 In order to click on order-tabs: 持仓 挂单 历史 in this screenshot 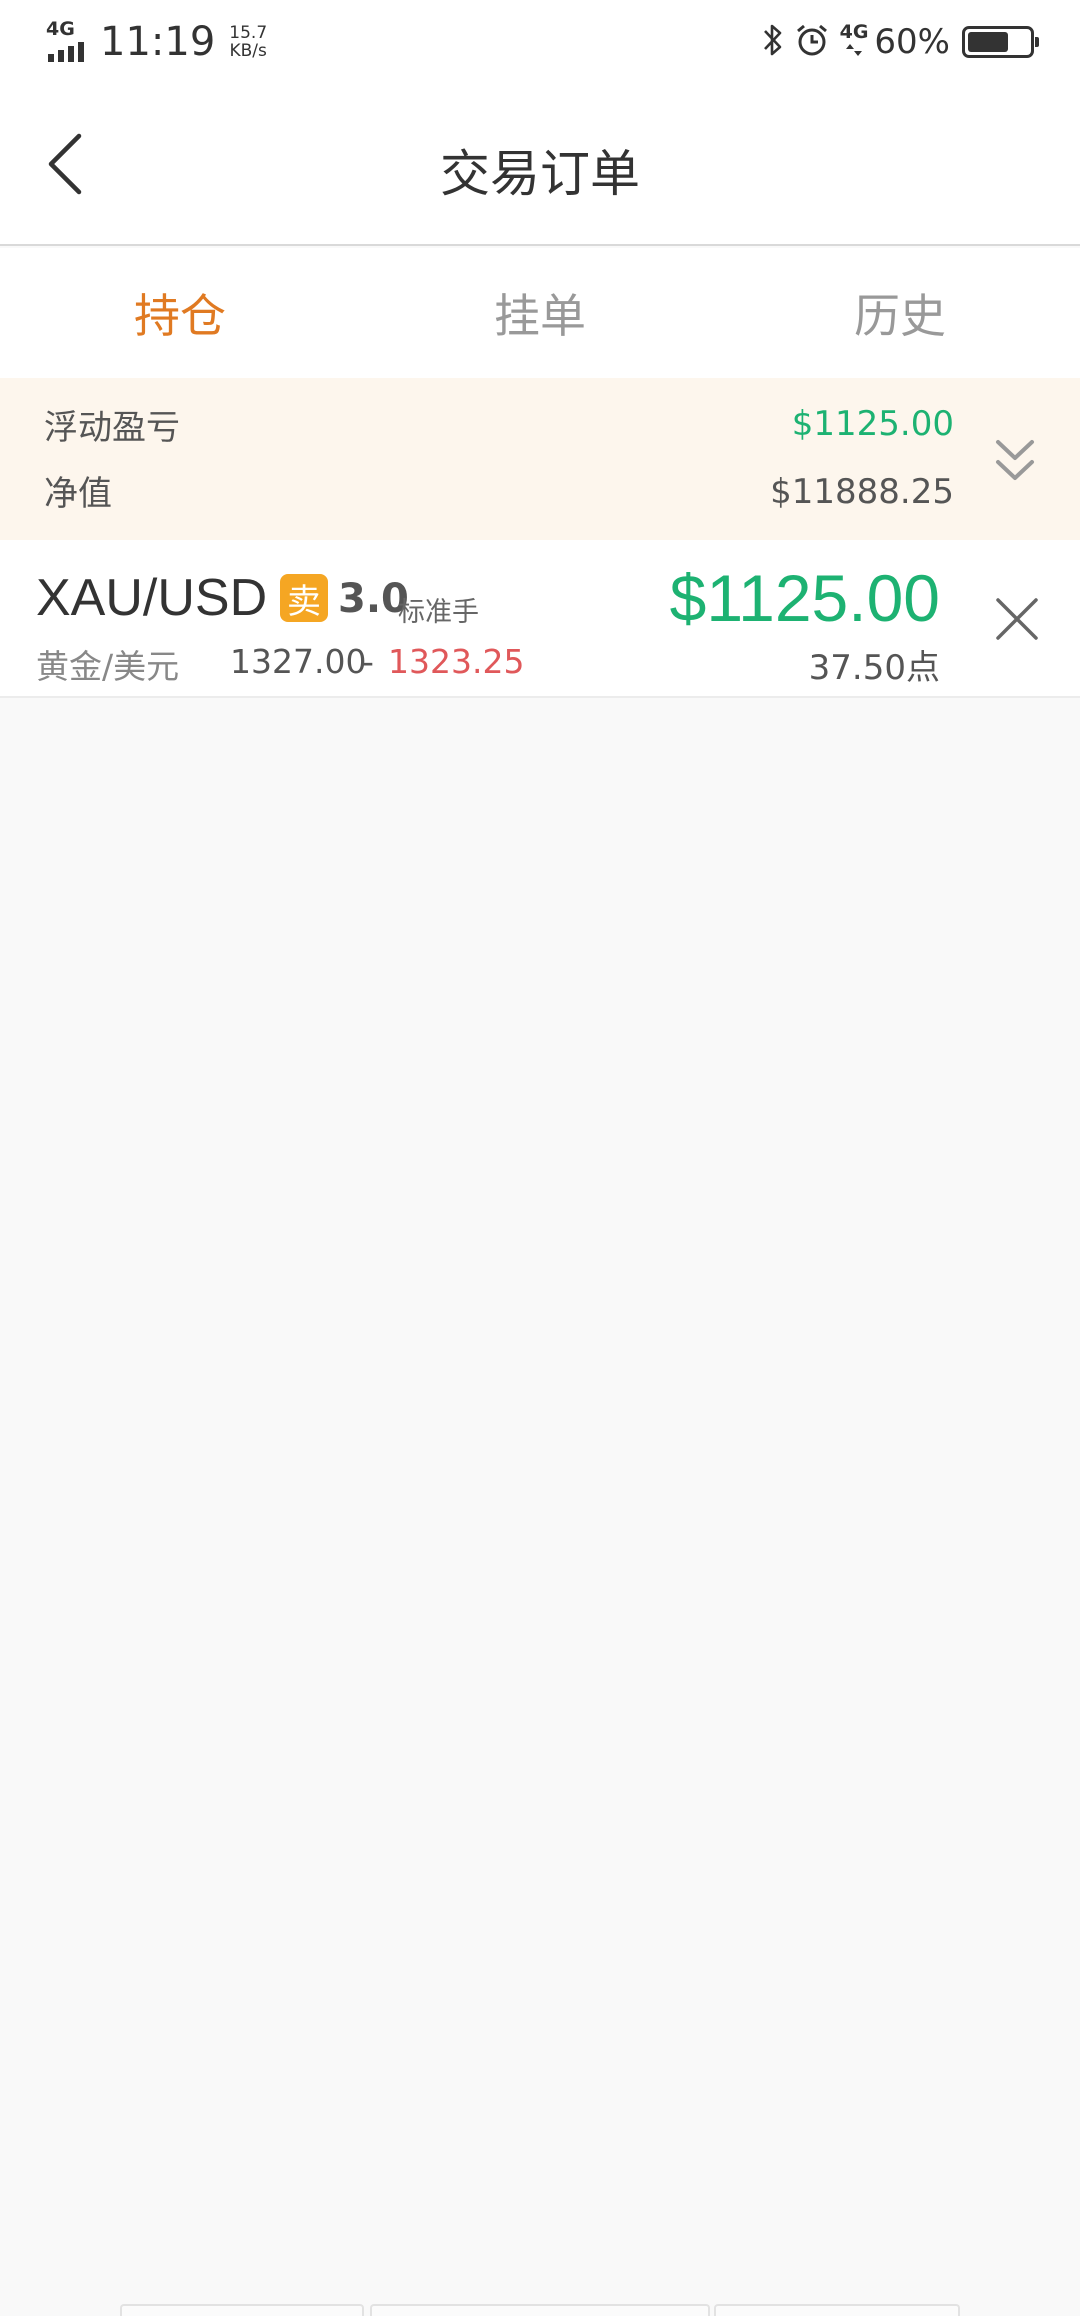, I will do `click(540, 313)`.